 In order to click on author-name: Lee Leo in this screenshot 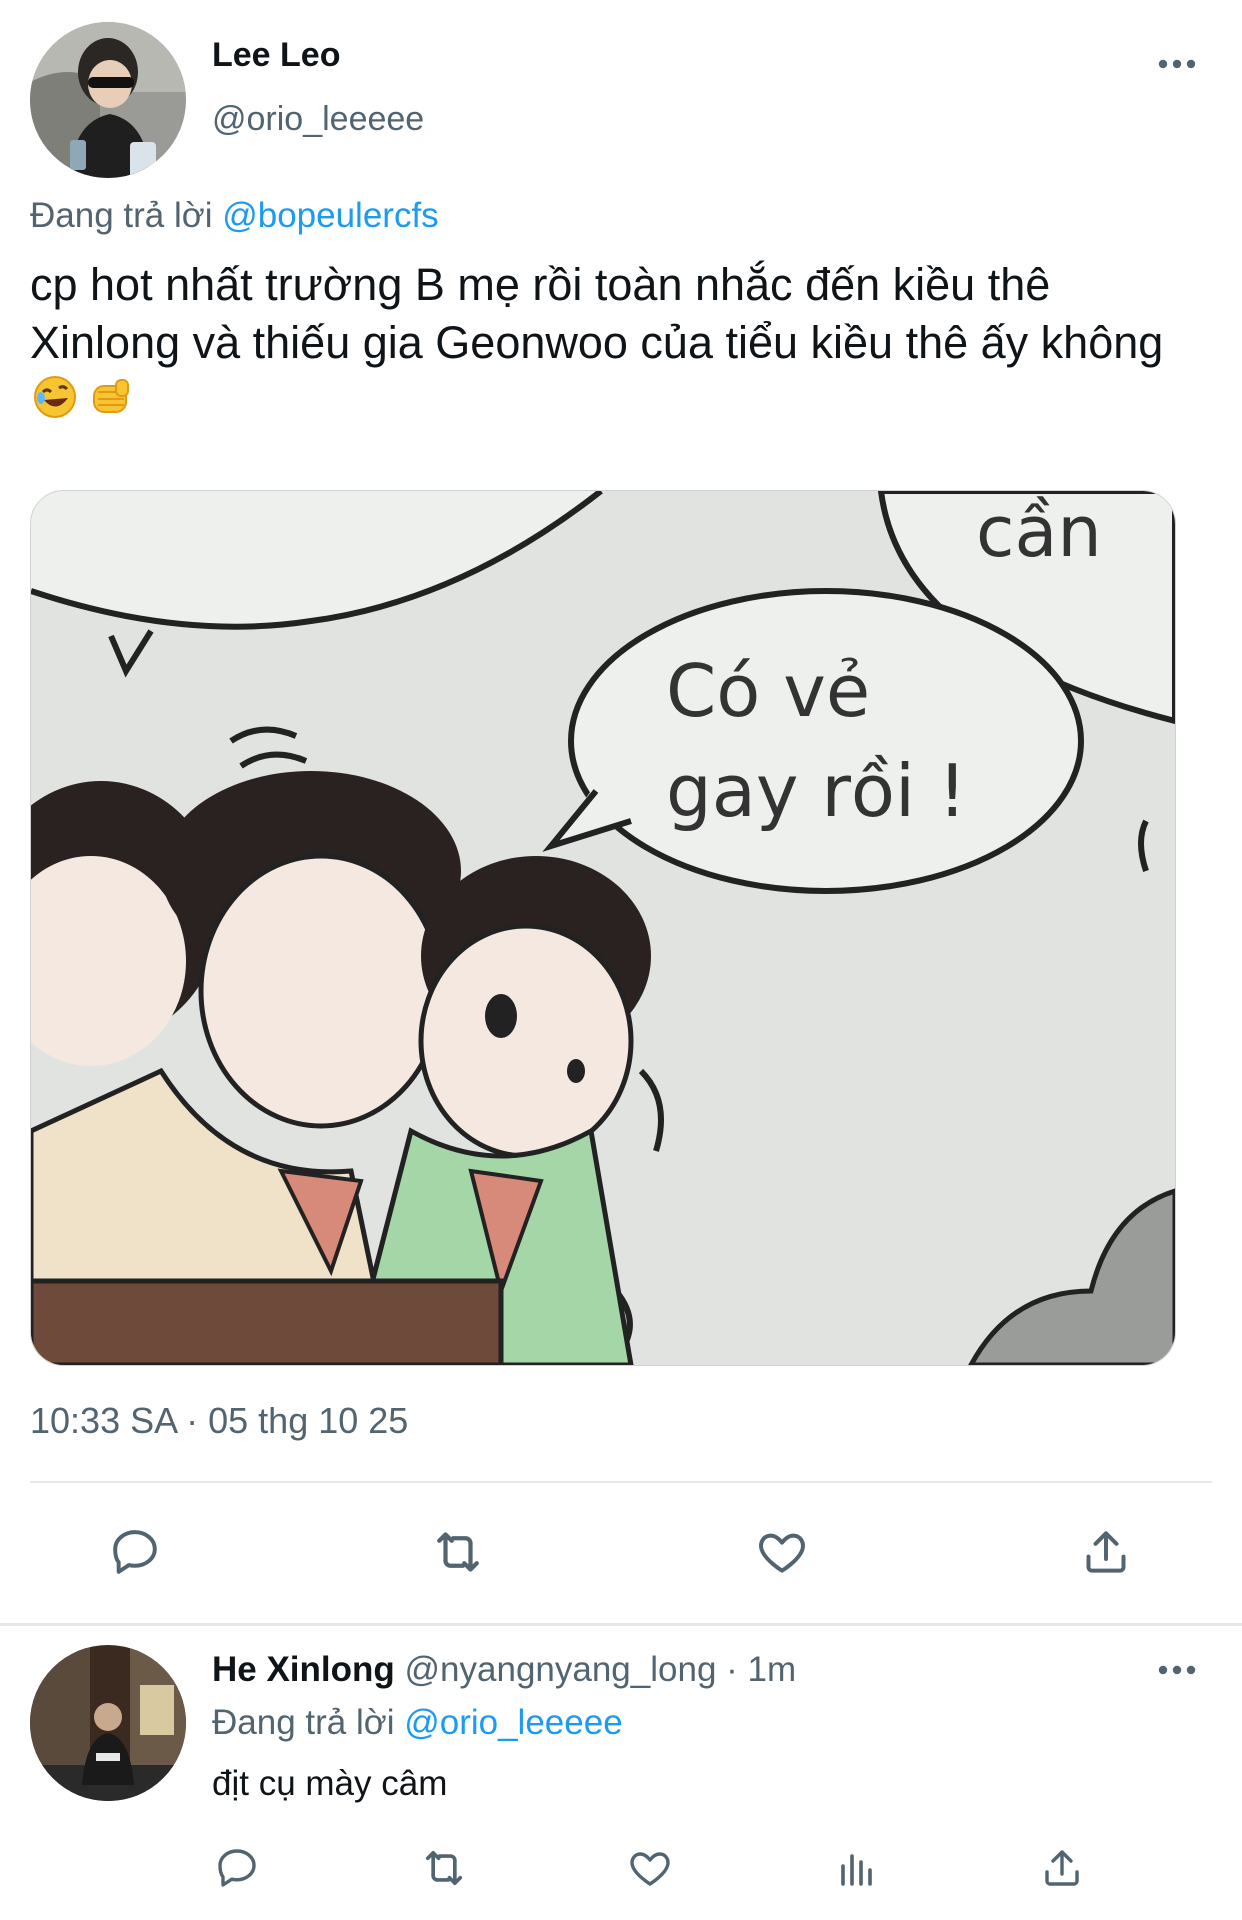, I will do `click(276, 55)`.